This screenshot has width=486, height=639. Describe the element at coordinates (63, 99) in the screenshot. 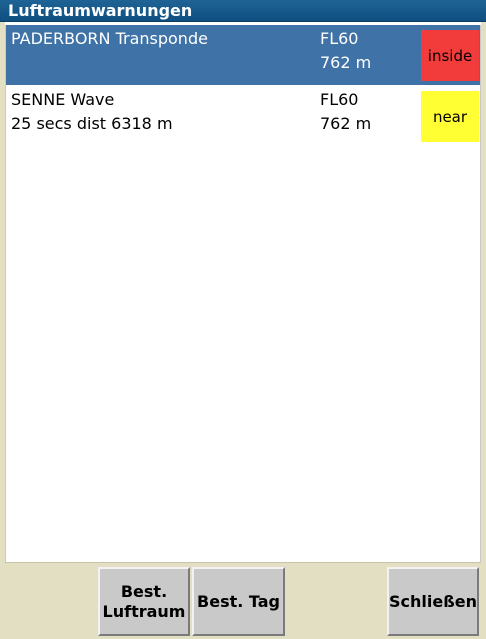

I see `airspace-name: SENNE Wave` at that location.